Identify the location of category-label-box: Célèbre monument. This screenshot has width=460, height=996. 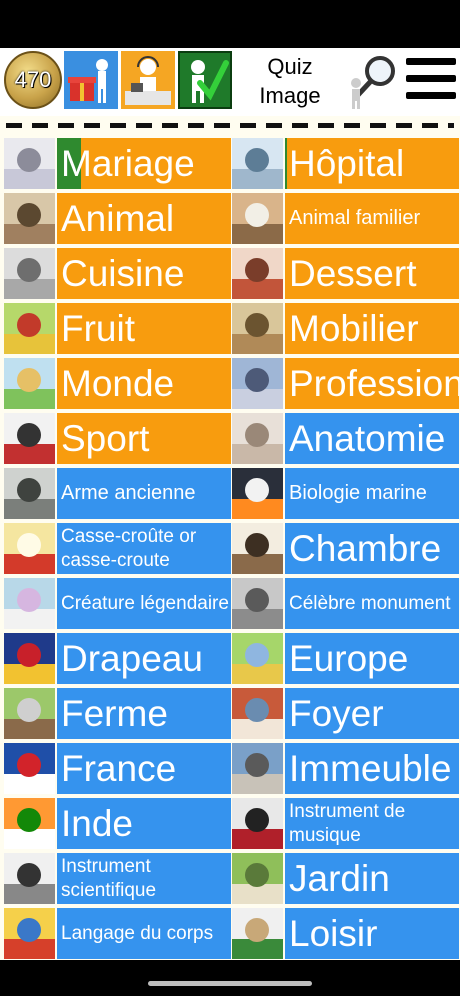
(372, 603).